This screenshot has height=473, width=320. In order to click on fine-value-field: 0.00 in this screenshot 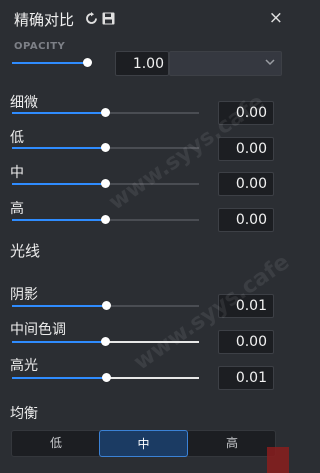, I will do `click(246, 113)`.